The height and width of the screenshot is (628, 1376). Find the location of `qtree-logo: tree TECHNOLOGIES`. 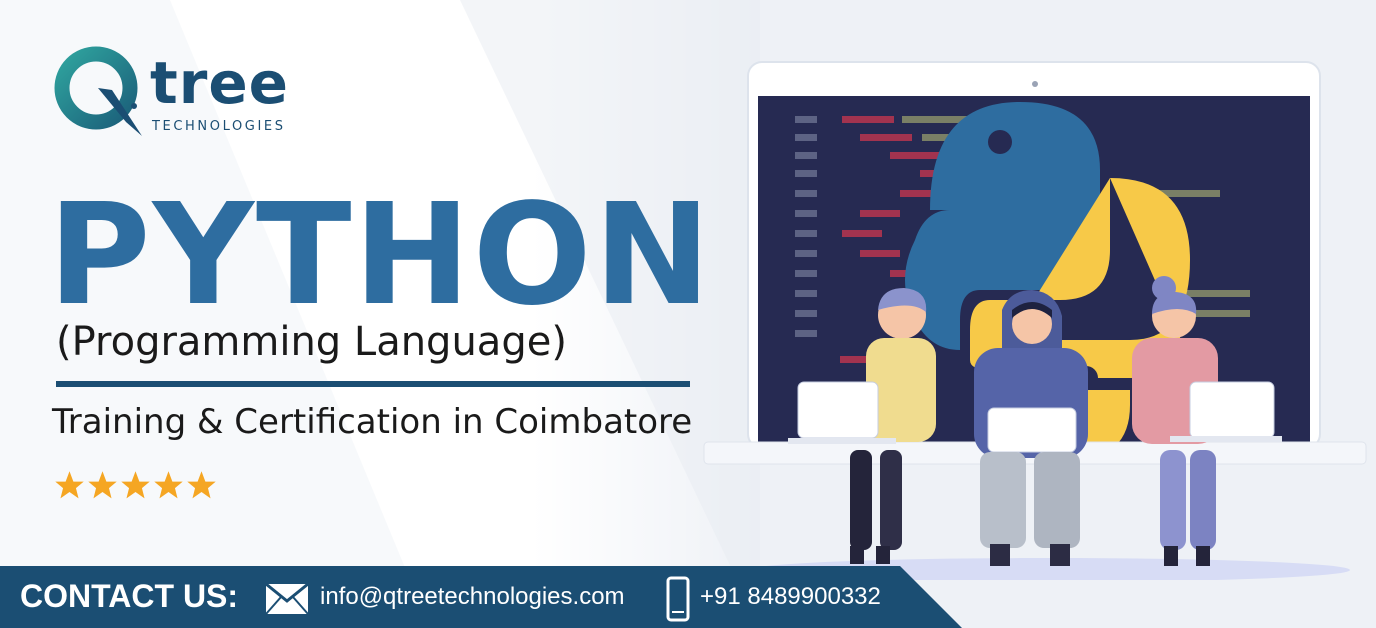

qtree-logo: tree TECHNOLOGIES is located at coordinates (182, 92).